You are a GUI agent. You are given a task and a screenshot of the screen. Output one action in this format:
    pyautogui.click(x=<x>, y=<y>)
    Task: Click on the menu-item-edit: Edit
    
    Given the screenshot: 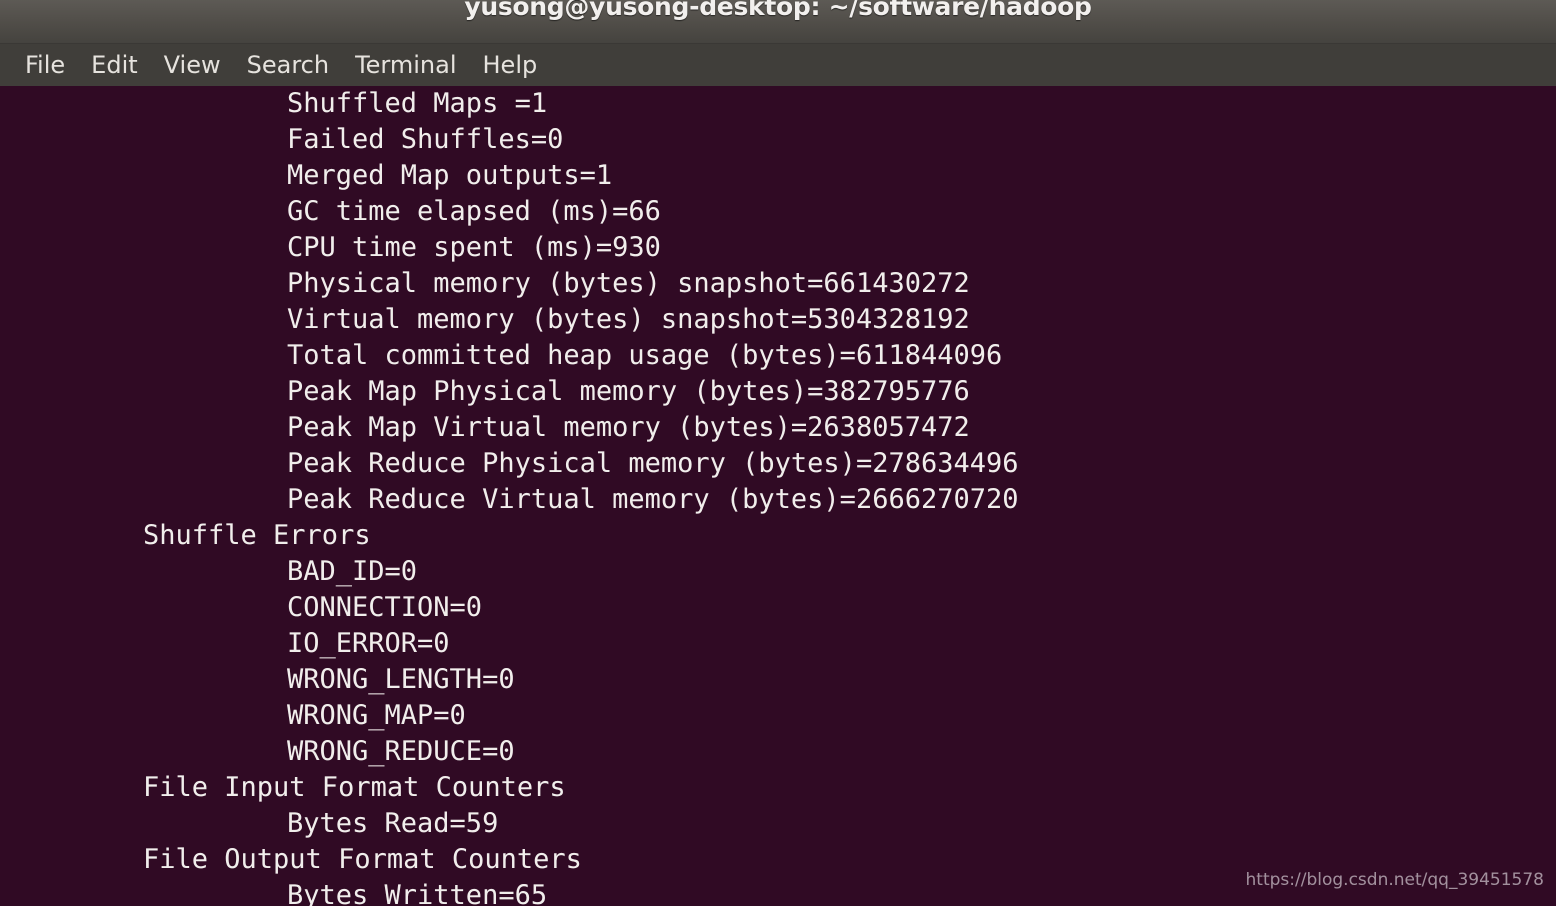 What is the action you would take?
    pyautogui.click(x=114, y=65)
    